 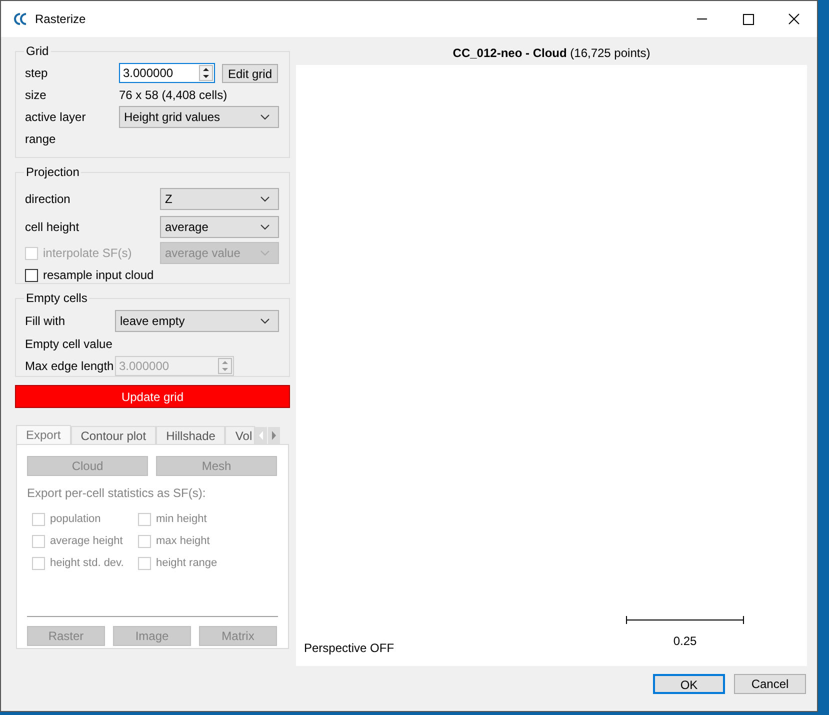 I want to click on dropdown: average, so click(x=219, y=227).